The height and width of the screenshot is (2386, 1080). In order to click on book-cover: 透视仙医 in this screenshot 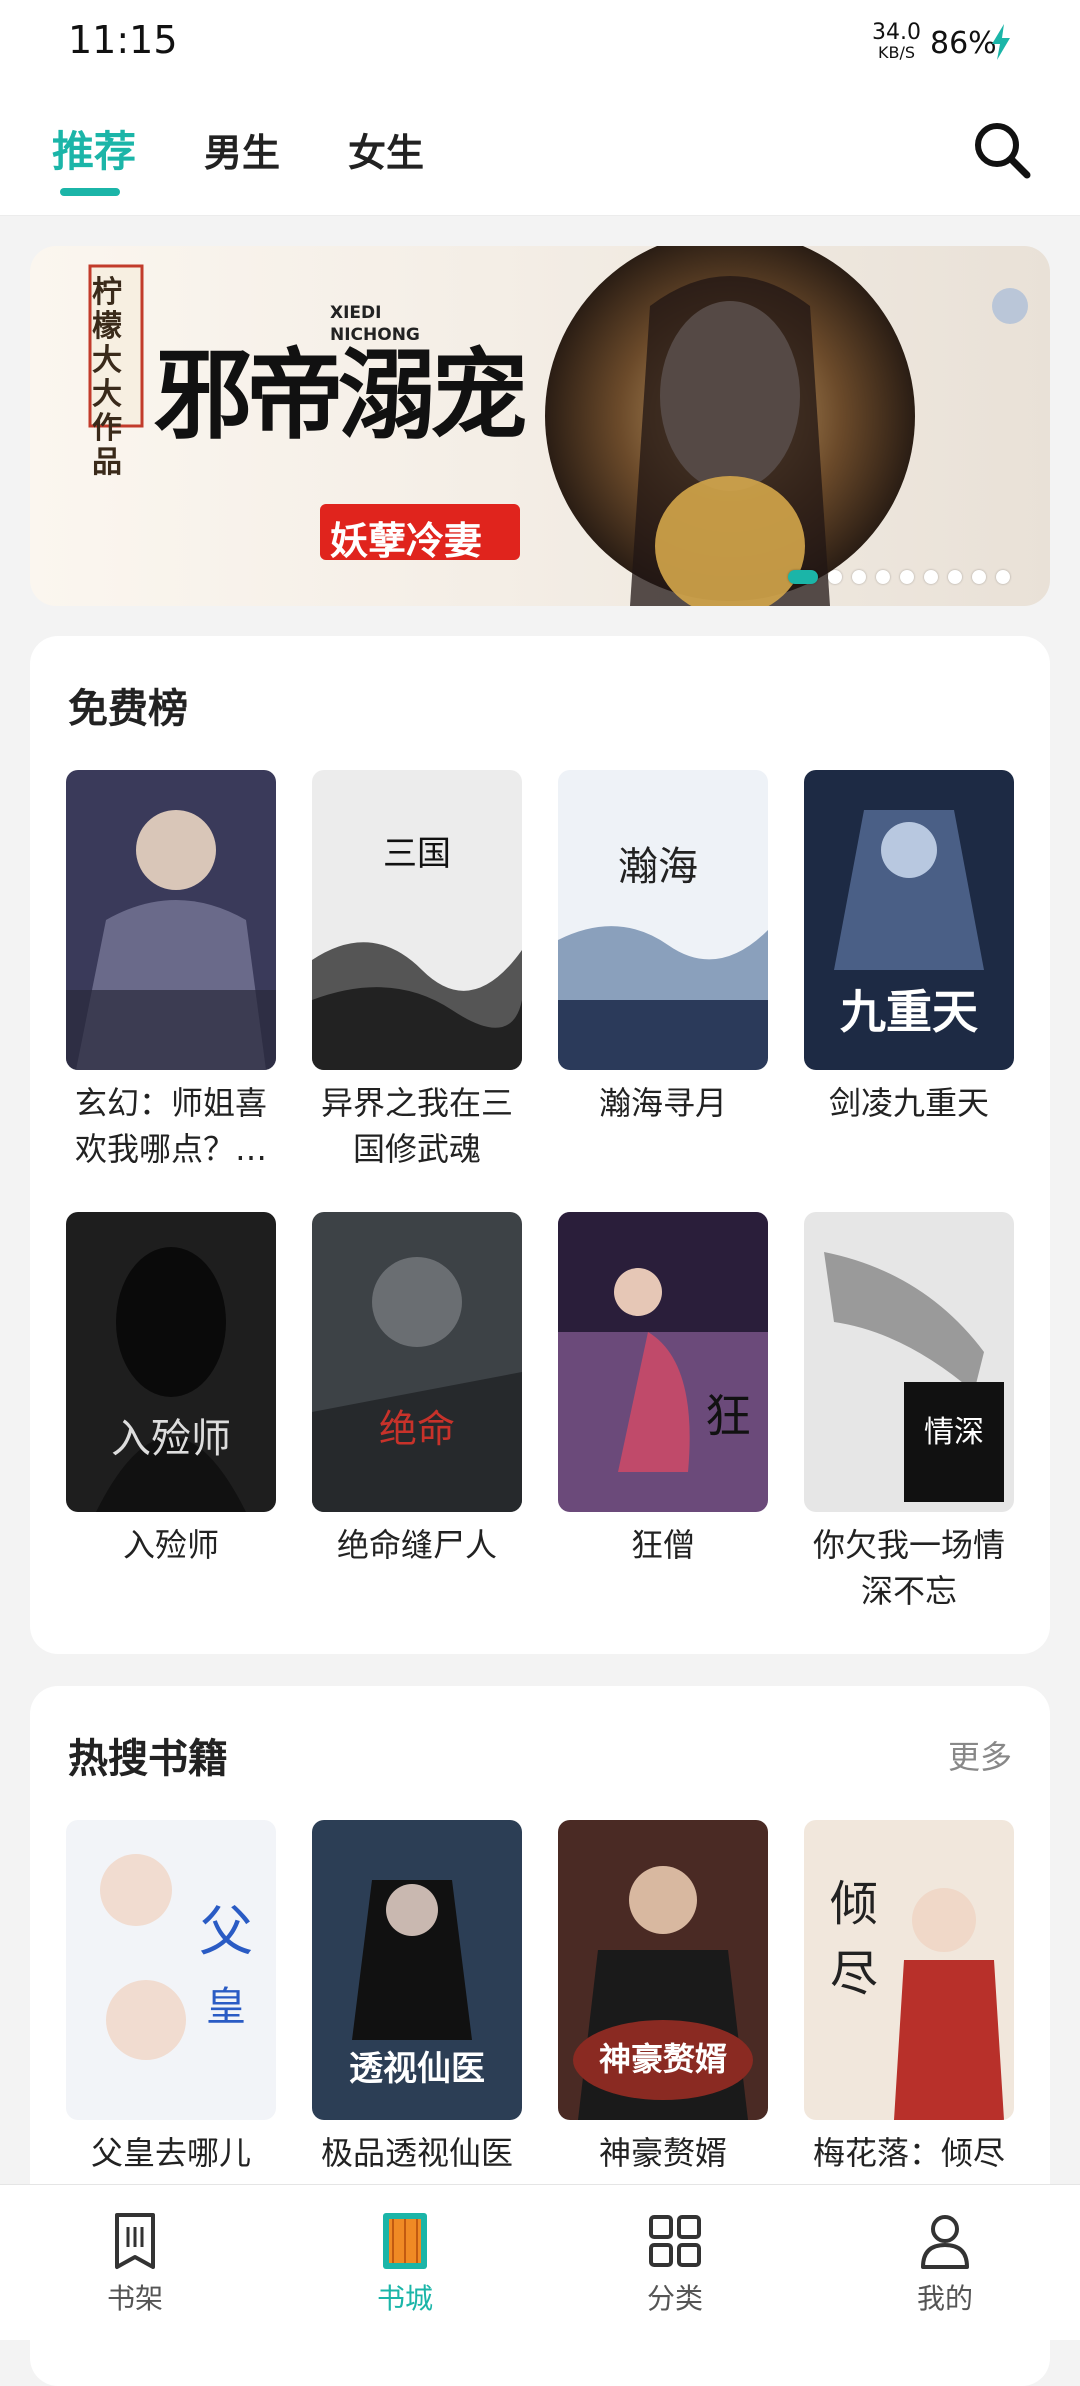, I will do `click(417, 1970)`.